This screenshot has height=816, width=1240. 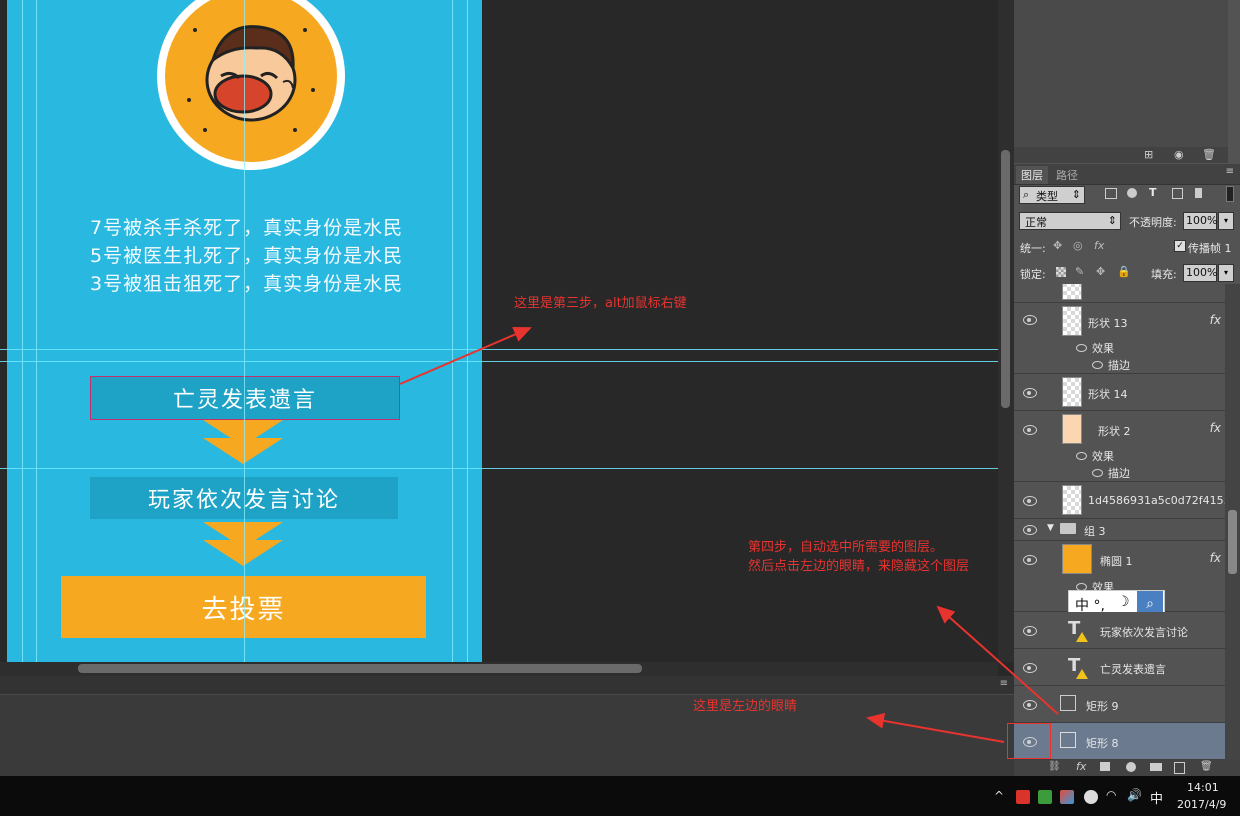 I want to click on ime-indicator: 中, so click(x=1156, y=797).